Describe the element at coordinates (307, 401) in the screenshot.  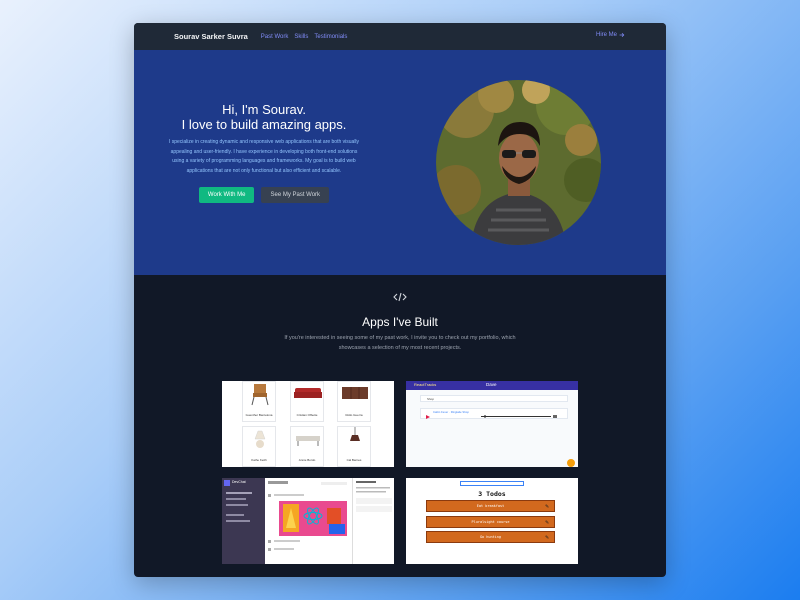
I see `product-card: Cristian Ofbette` at that location.